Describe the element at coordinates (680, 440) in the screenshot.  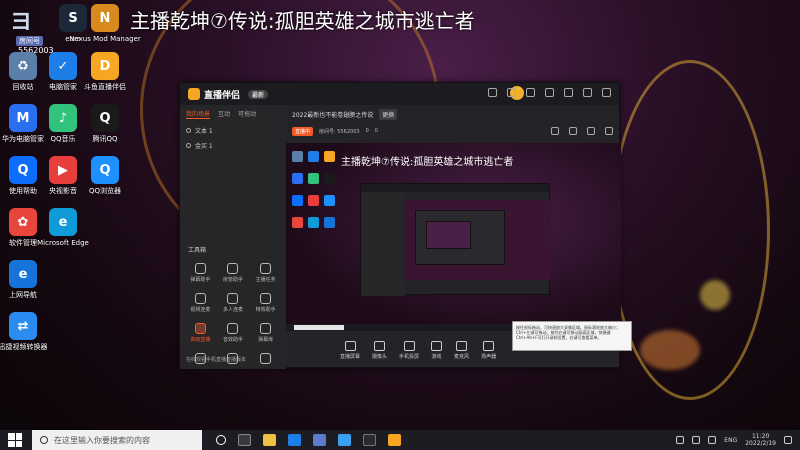
I see `chevron-up-icon` at that location.